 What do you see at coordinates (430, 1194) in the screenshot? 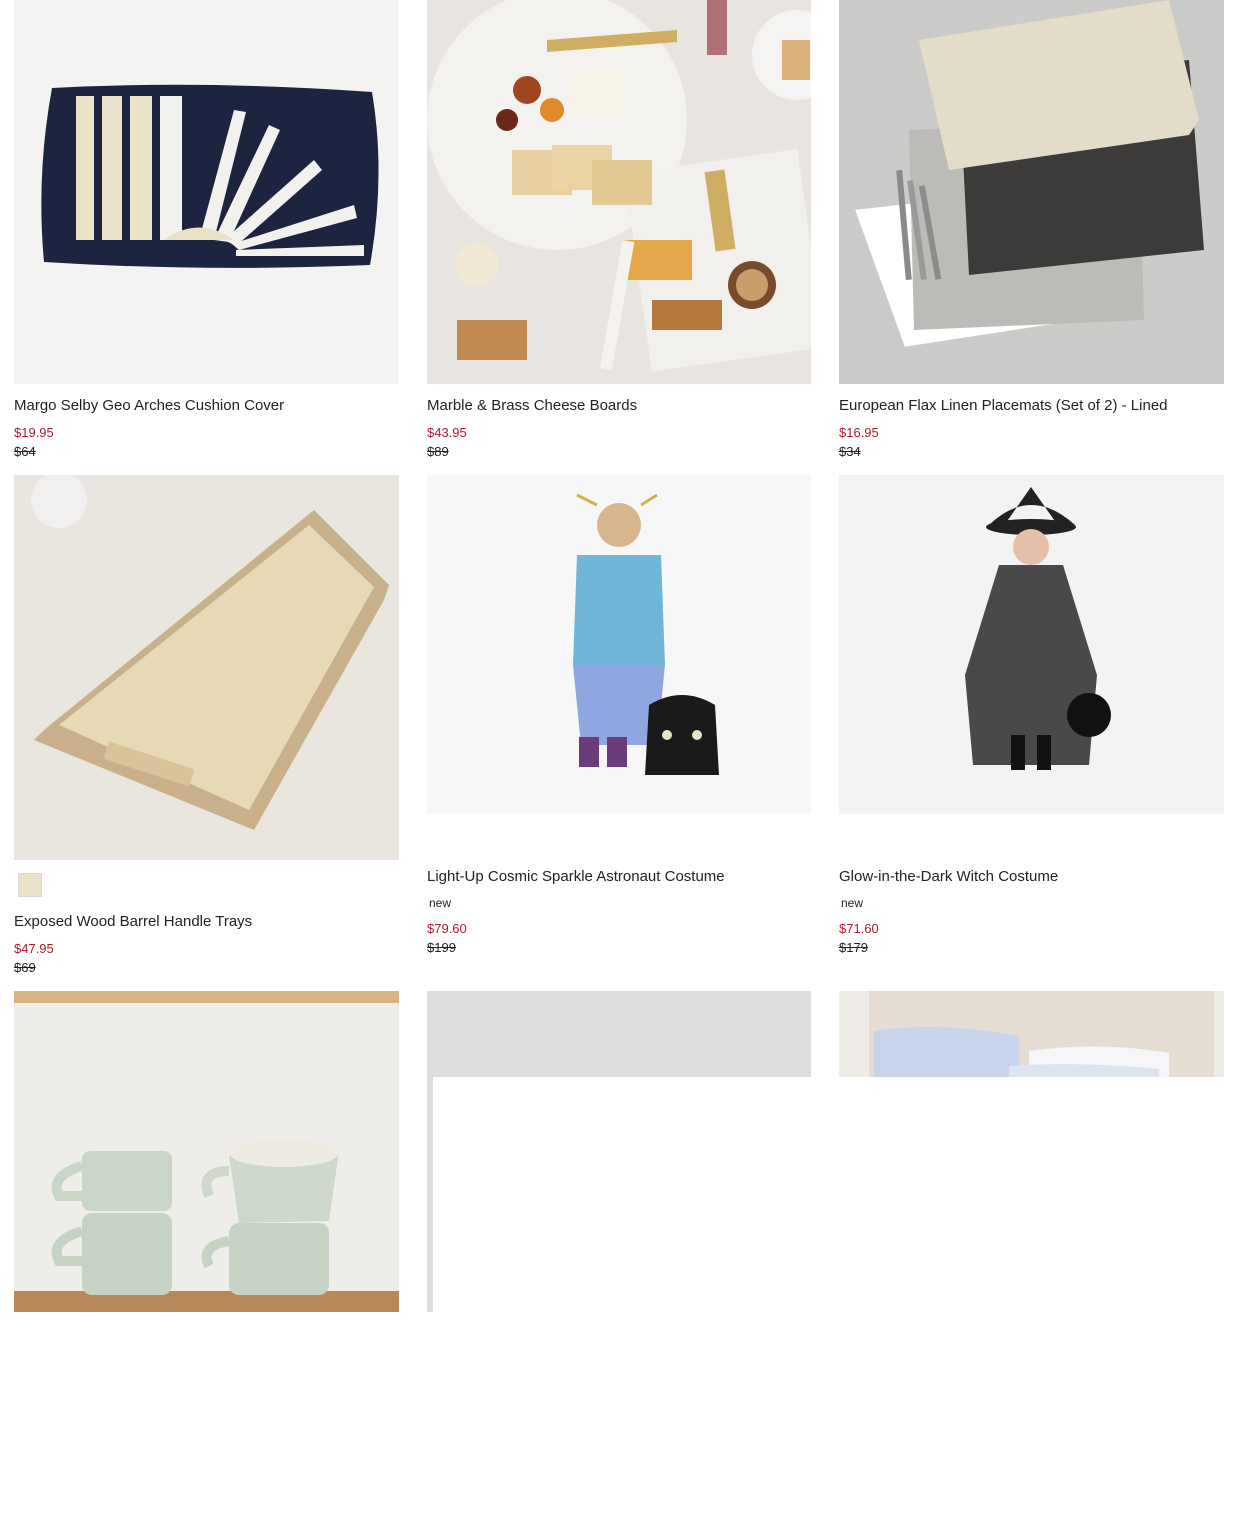
I see `product-image-edge` at bounding box center [430, 1194].